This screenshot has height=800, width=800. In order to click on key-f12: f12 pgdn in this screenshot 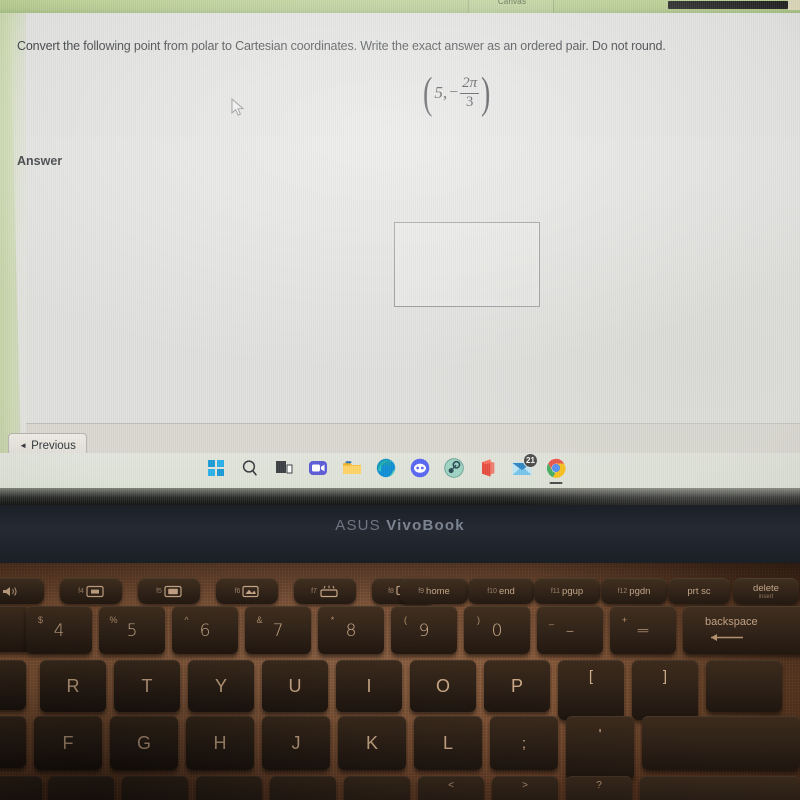, I will do `click(634, 591)`.